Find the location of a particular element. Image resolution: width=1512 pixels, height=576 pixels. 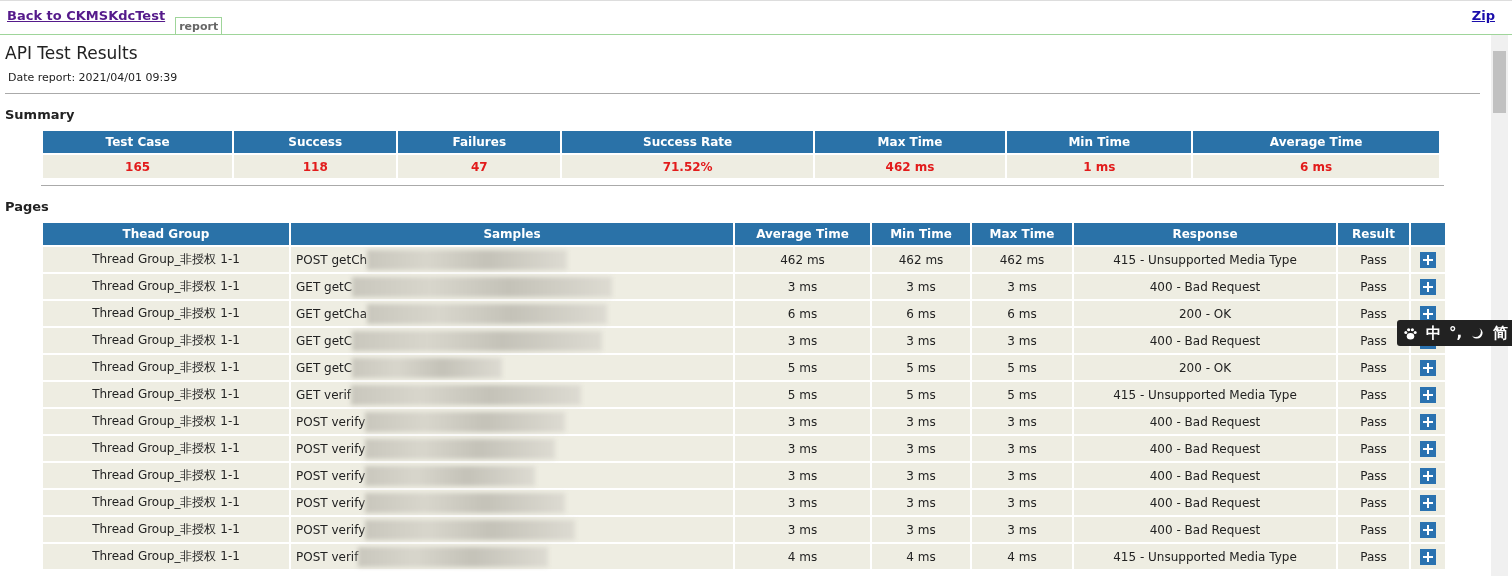

report-date: Date report: 2021/04/01 09:39 is located at coordinates (93, 77).